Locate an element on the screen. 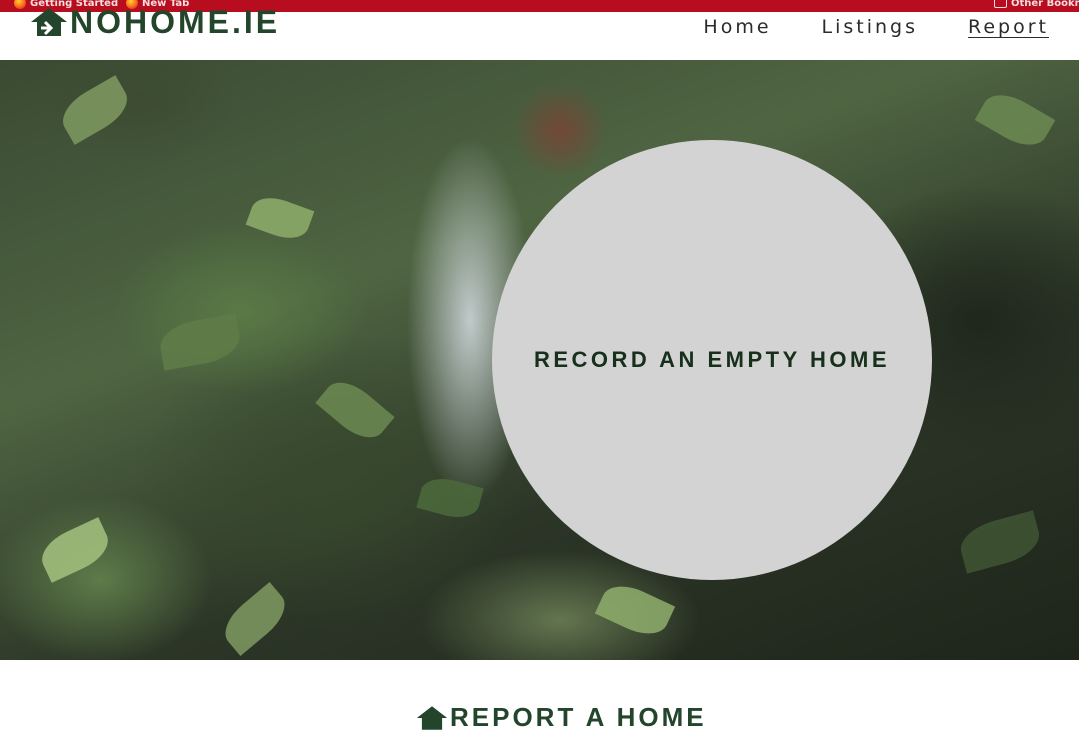 The width and height of the screenshot is (1079, 733). nav-report: Report is located at coordinates (1008, 27).